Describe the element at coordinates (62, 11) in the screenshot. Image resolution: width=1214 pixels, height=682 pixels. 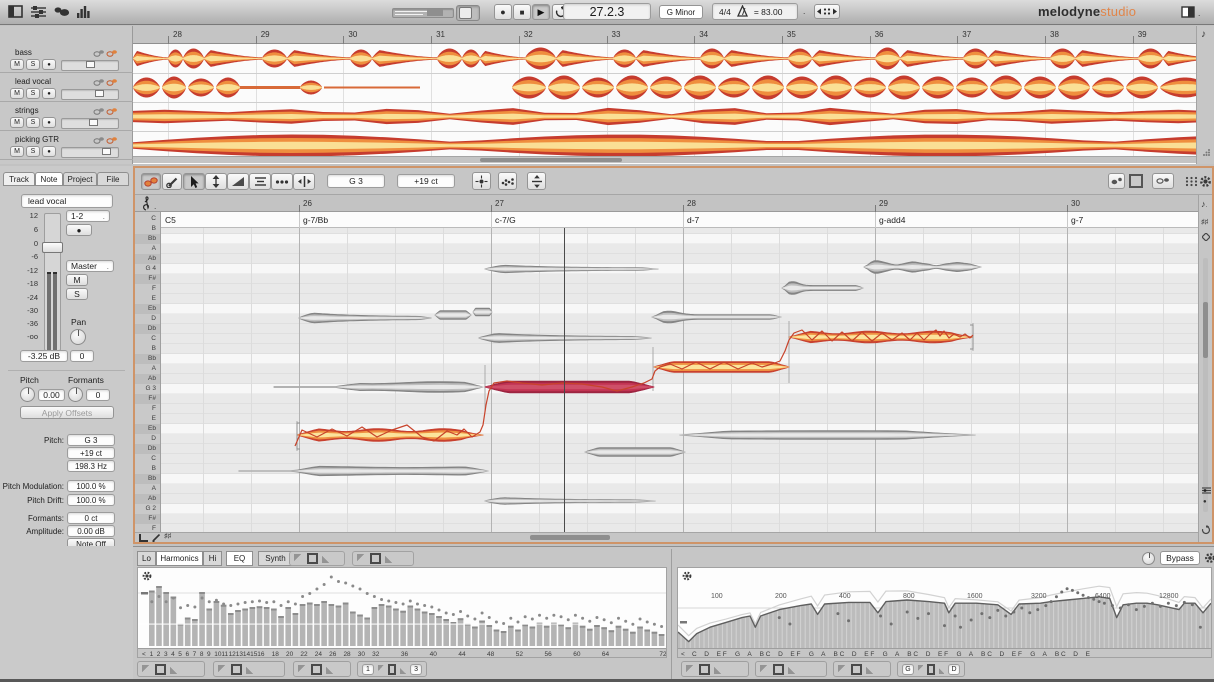
I see `blob-view-icon` at that location.